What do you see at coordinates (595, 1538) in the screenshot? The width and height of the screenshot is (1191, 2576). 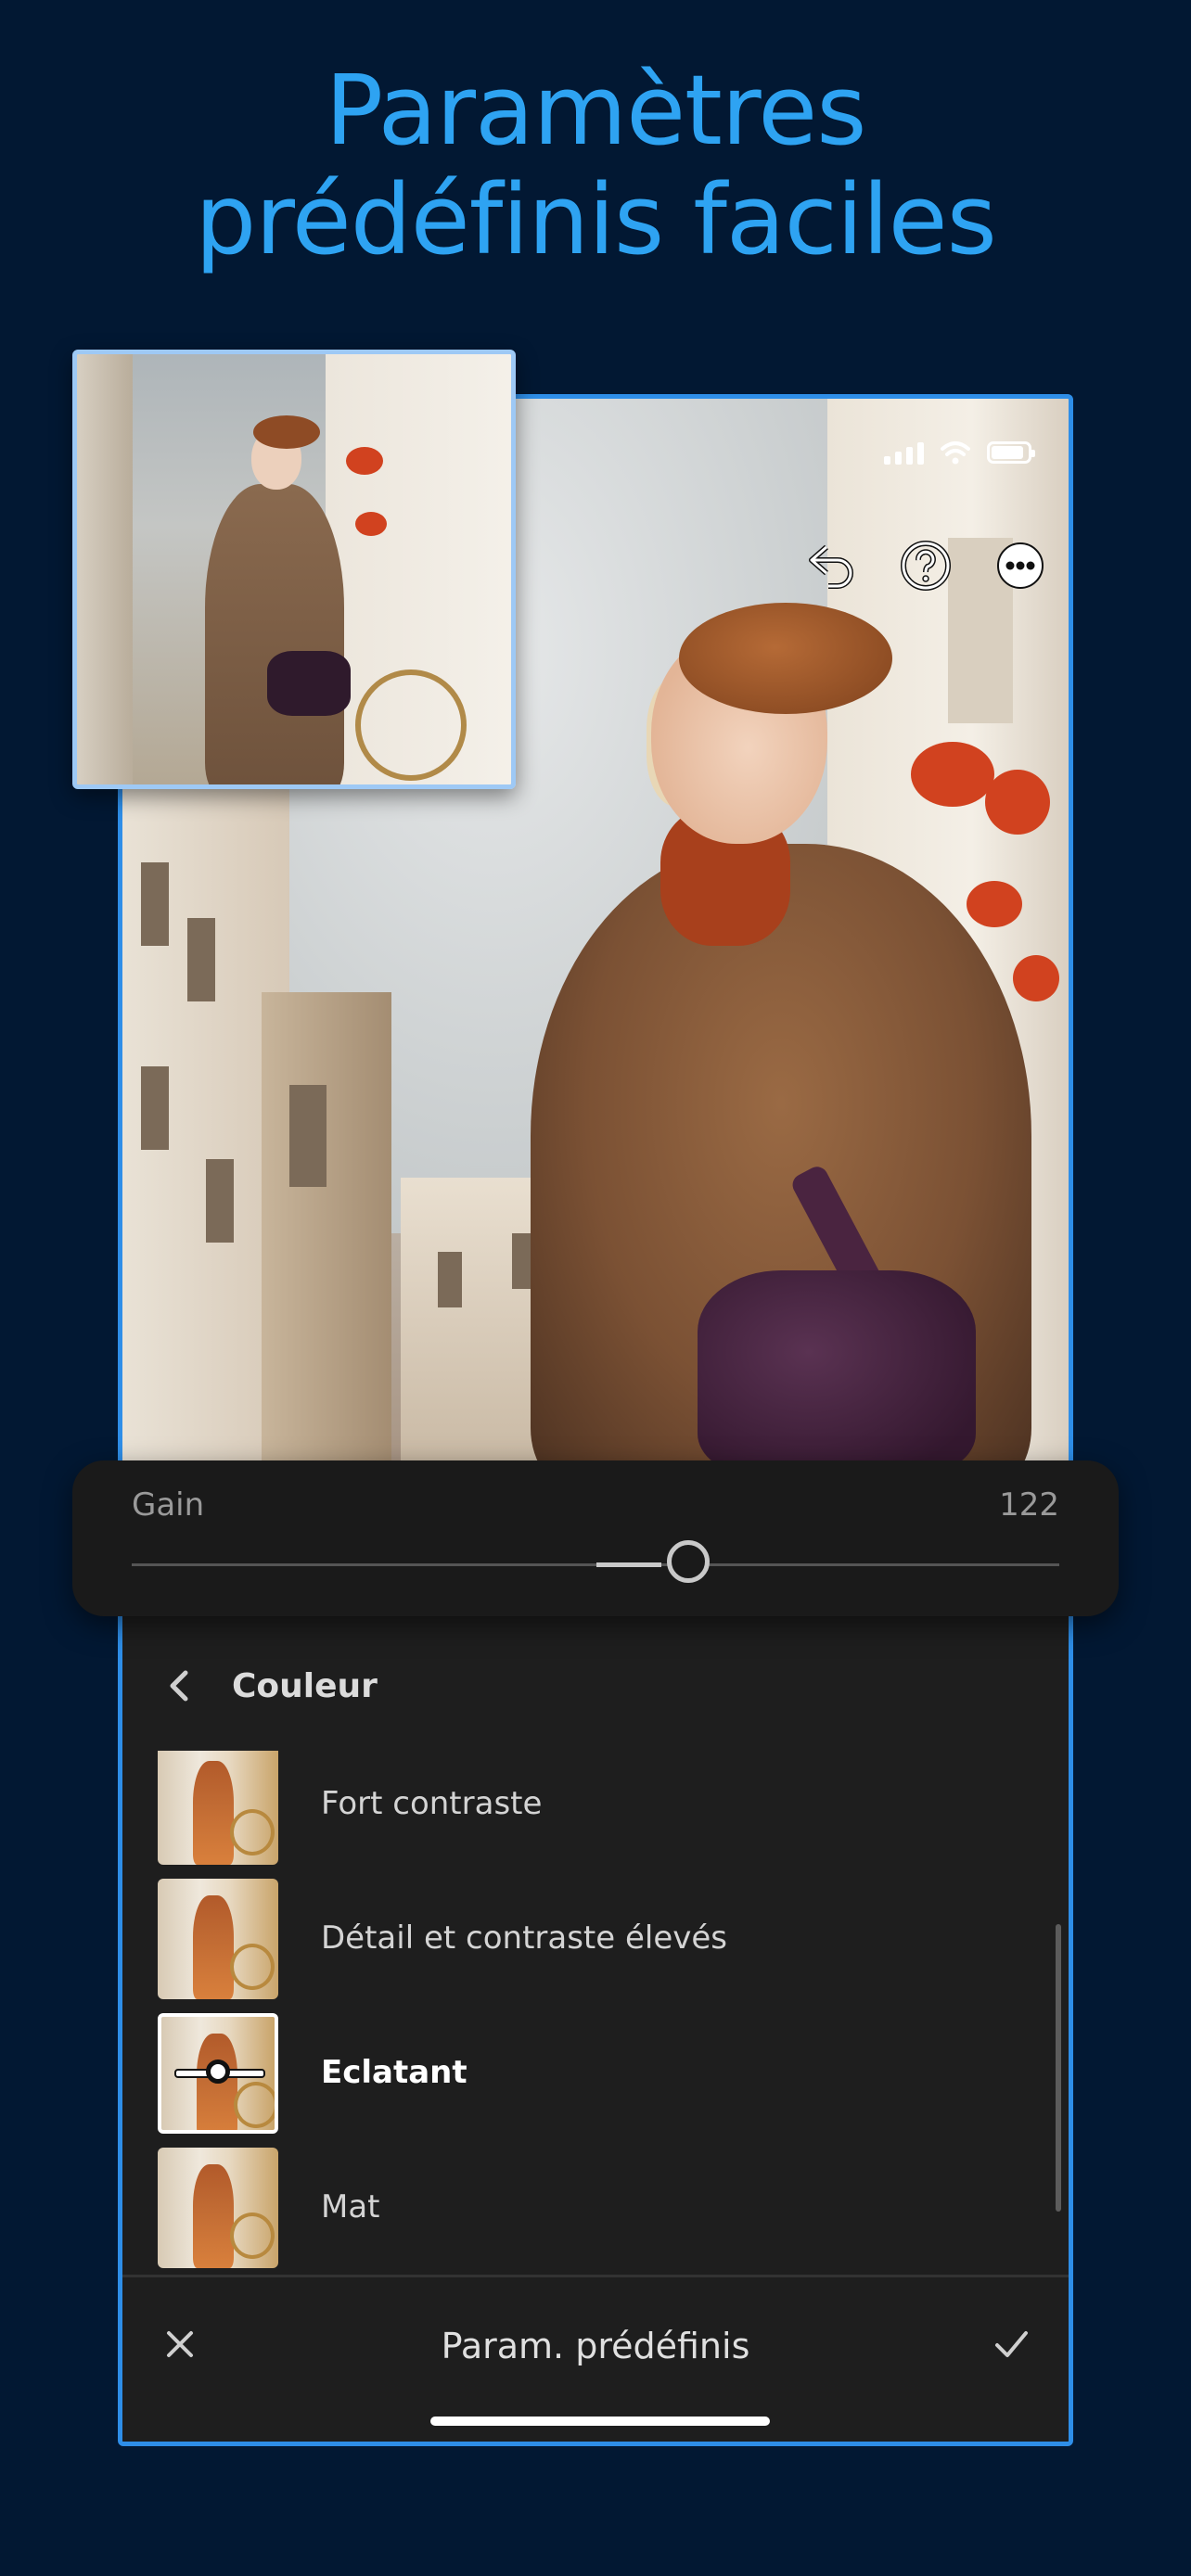 I see `gain-slider-panel: Gain 122` at bounding box center [595, 1538].